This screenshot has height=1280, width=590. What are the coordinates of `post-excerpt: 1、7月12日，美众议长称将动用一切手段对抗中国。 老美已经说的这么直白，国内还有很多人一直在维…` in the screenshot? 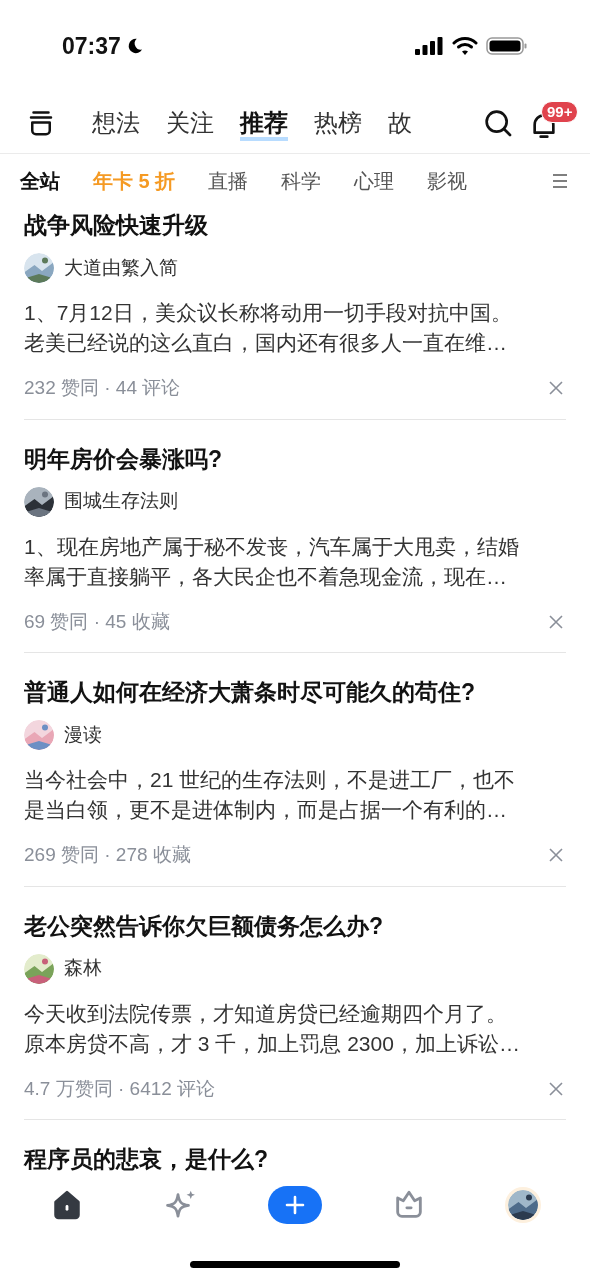 It's located at (295, 328).